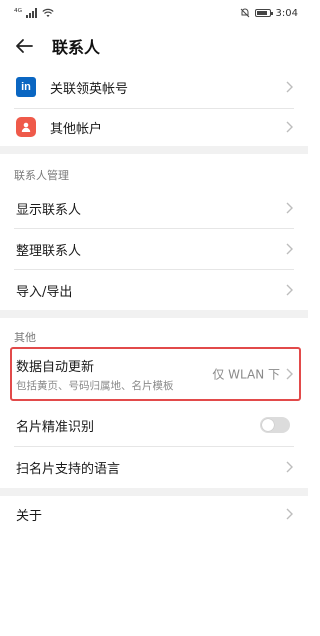 Image resolution: width=320 pixels, height=636 pixels. What do you see at coordinates (89, 89) in the screenshot?
I see `linkedin-account-label: 关联领英帐号` at bounding box center [89, 89].